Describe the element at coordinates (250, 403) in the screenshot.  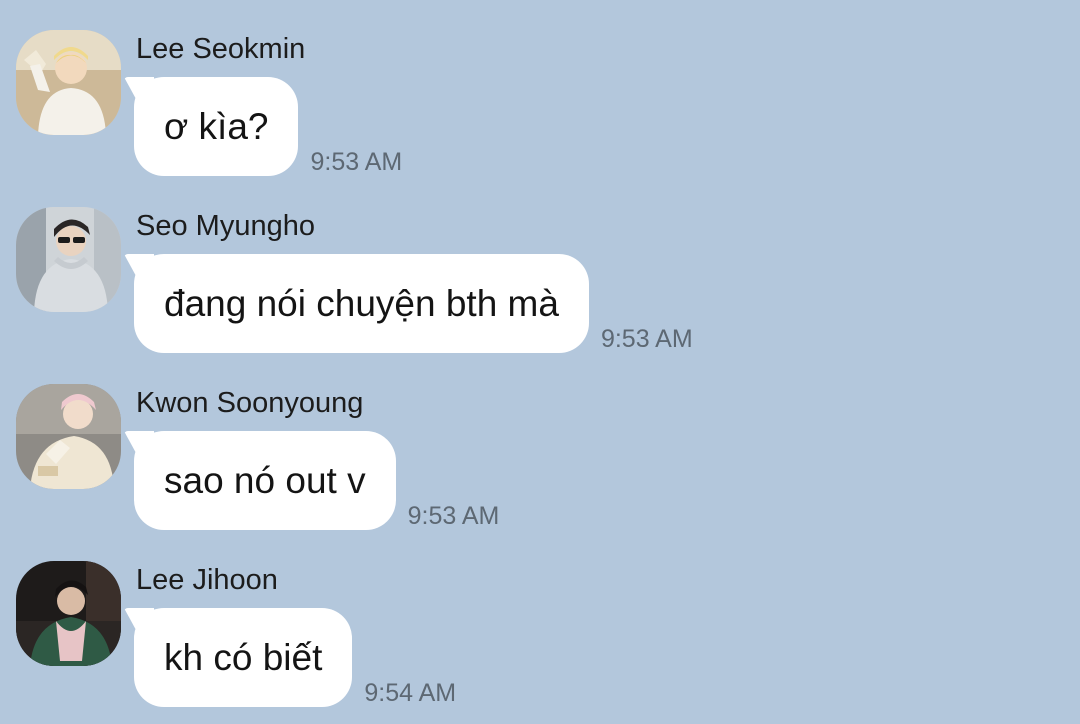
I see `sender-name: Kwon Soonyoung` at that location.